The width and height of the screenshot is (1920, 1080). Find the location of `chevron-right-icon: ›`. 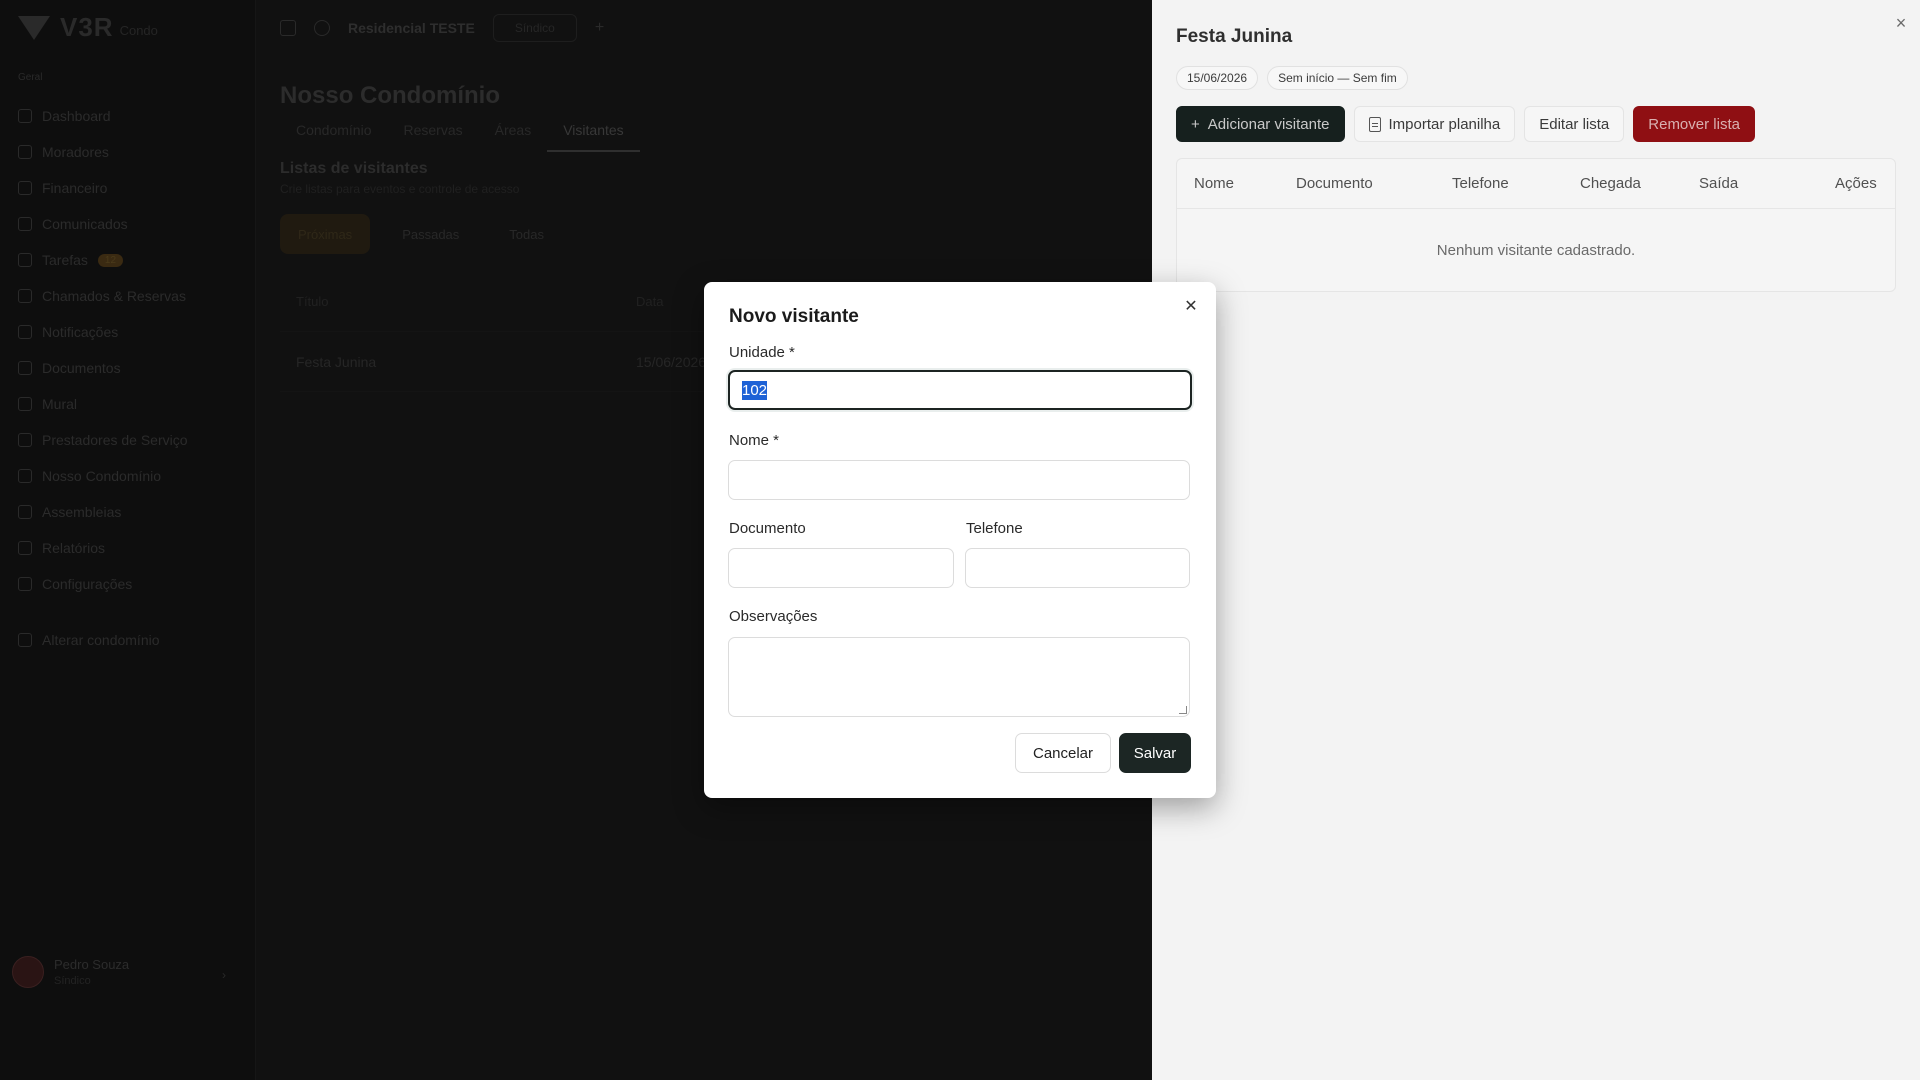

chevron-right-icon: › is located at coordinates (224, 975).